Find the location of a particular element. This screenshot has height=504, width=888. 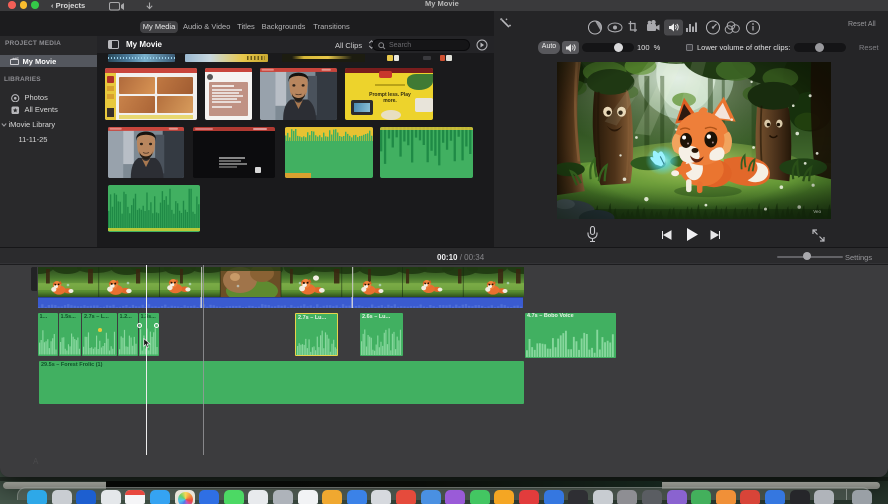

svg-text: Veo is located at coordinates (817, 211).